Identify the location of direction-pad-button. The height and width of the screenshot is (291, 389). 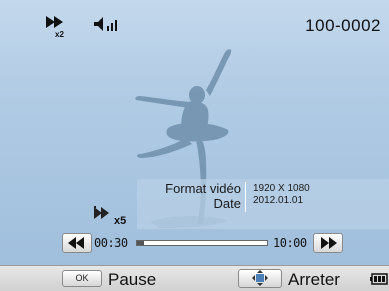
(260, 278).